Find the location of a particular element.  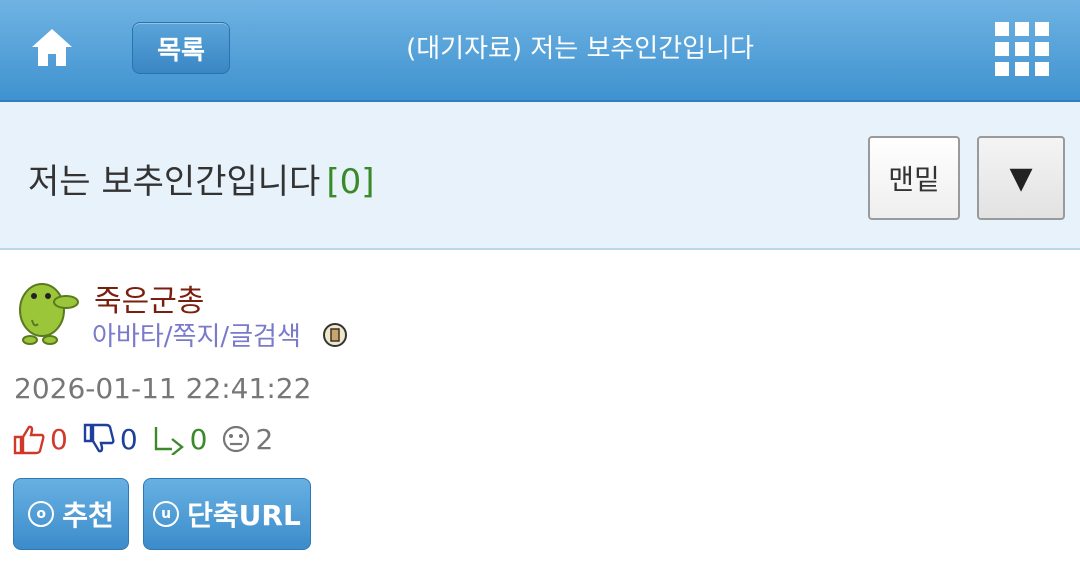

author-links: 아바타/쪽지/글검색 is located at coordinates (196, 334).